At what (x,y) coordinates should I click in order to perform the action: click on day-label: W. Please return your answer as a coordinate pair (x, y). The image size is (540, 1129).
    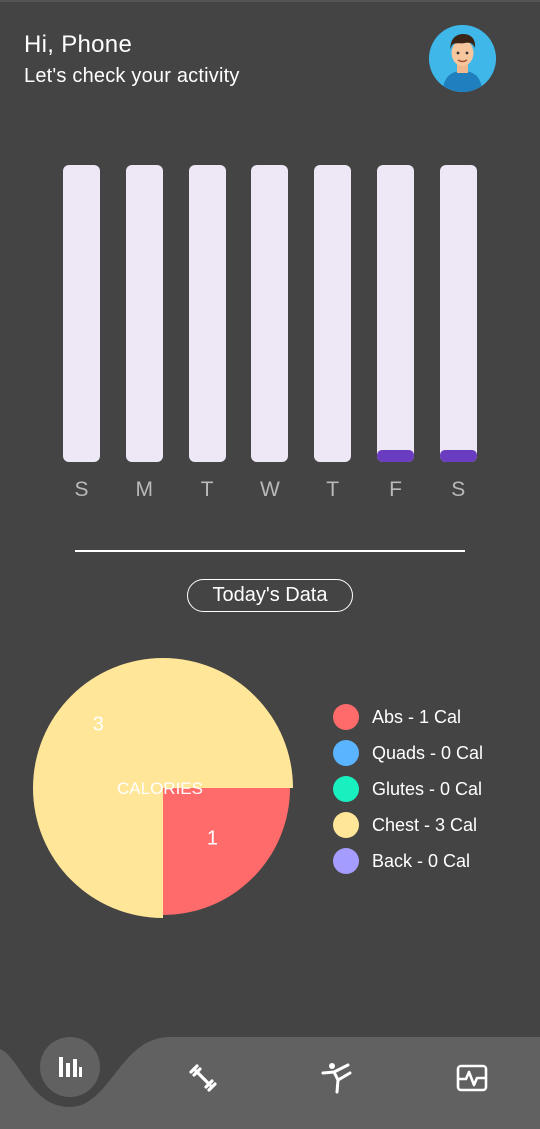
    Looking at the image, I should click on (269, 488).